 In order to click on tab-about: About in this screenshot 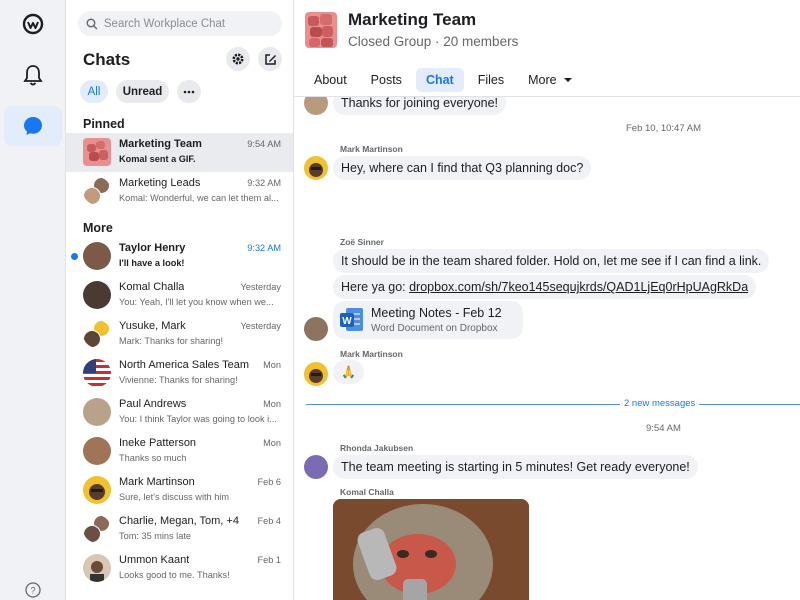, I will do `click(330, 80)`.